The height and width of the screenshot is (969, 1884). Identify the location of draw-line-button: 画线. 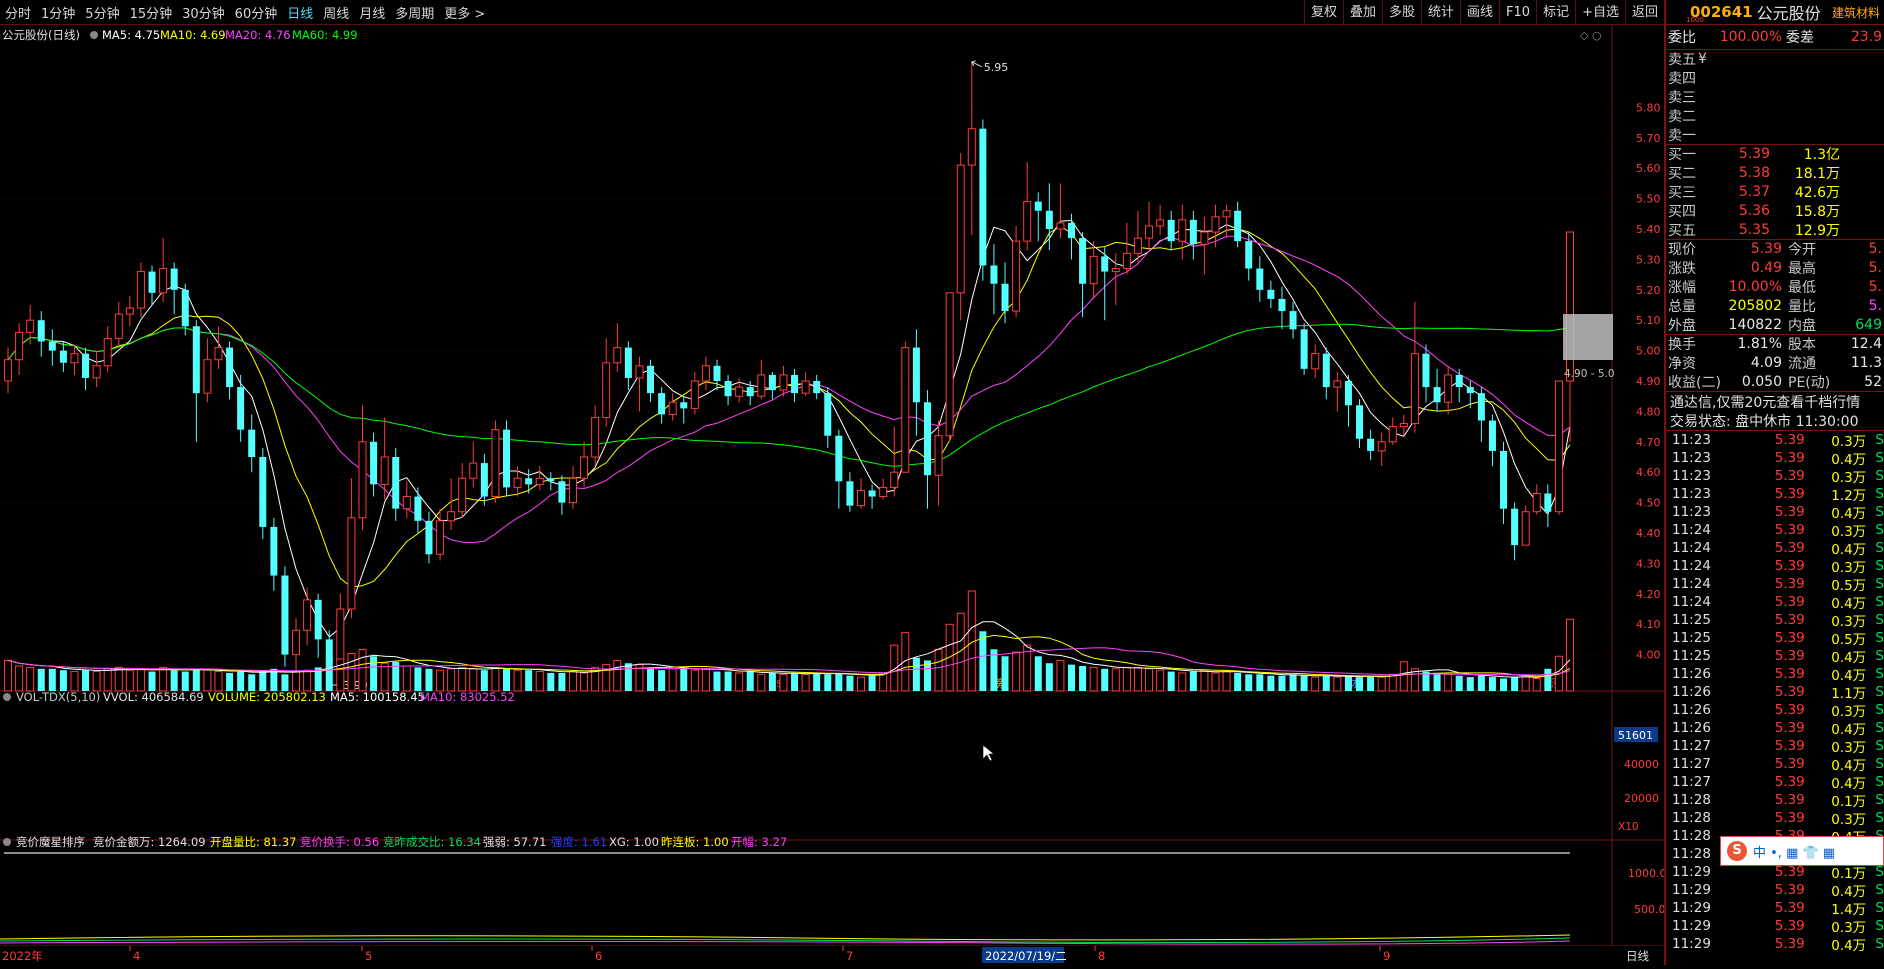
(1479, 12).